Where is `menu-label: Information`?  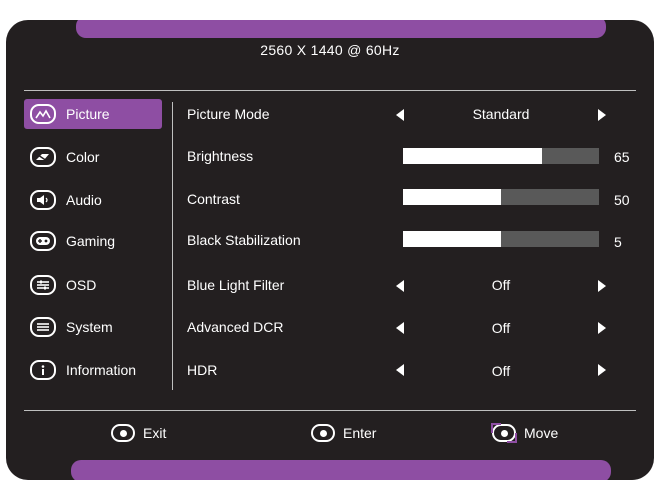
menu-label: Information is located at coordinates (101, 370).